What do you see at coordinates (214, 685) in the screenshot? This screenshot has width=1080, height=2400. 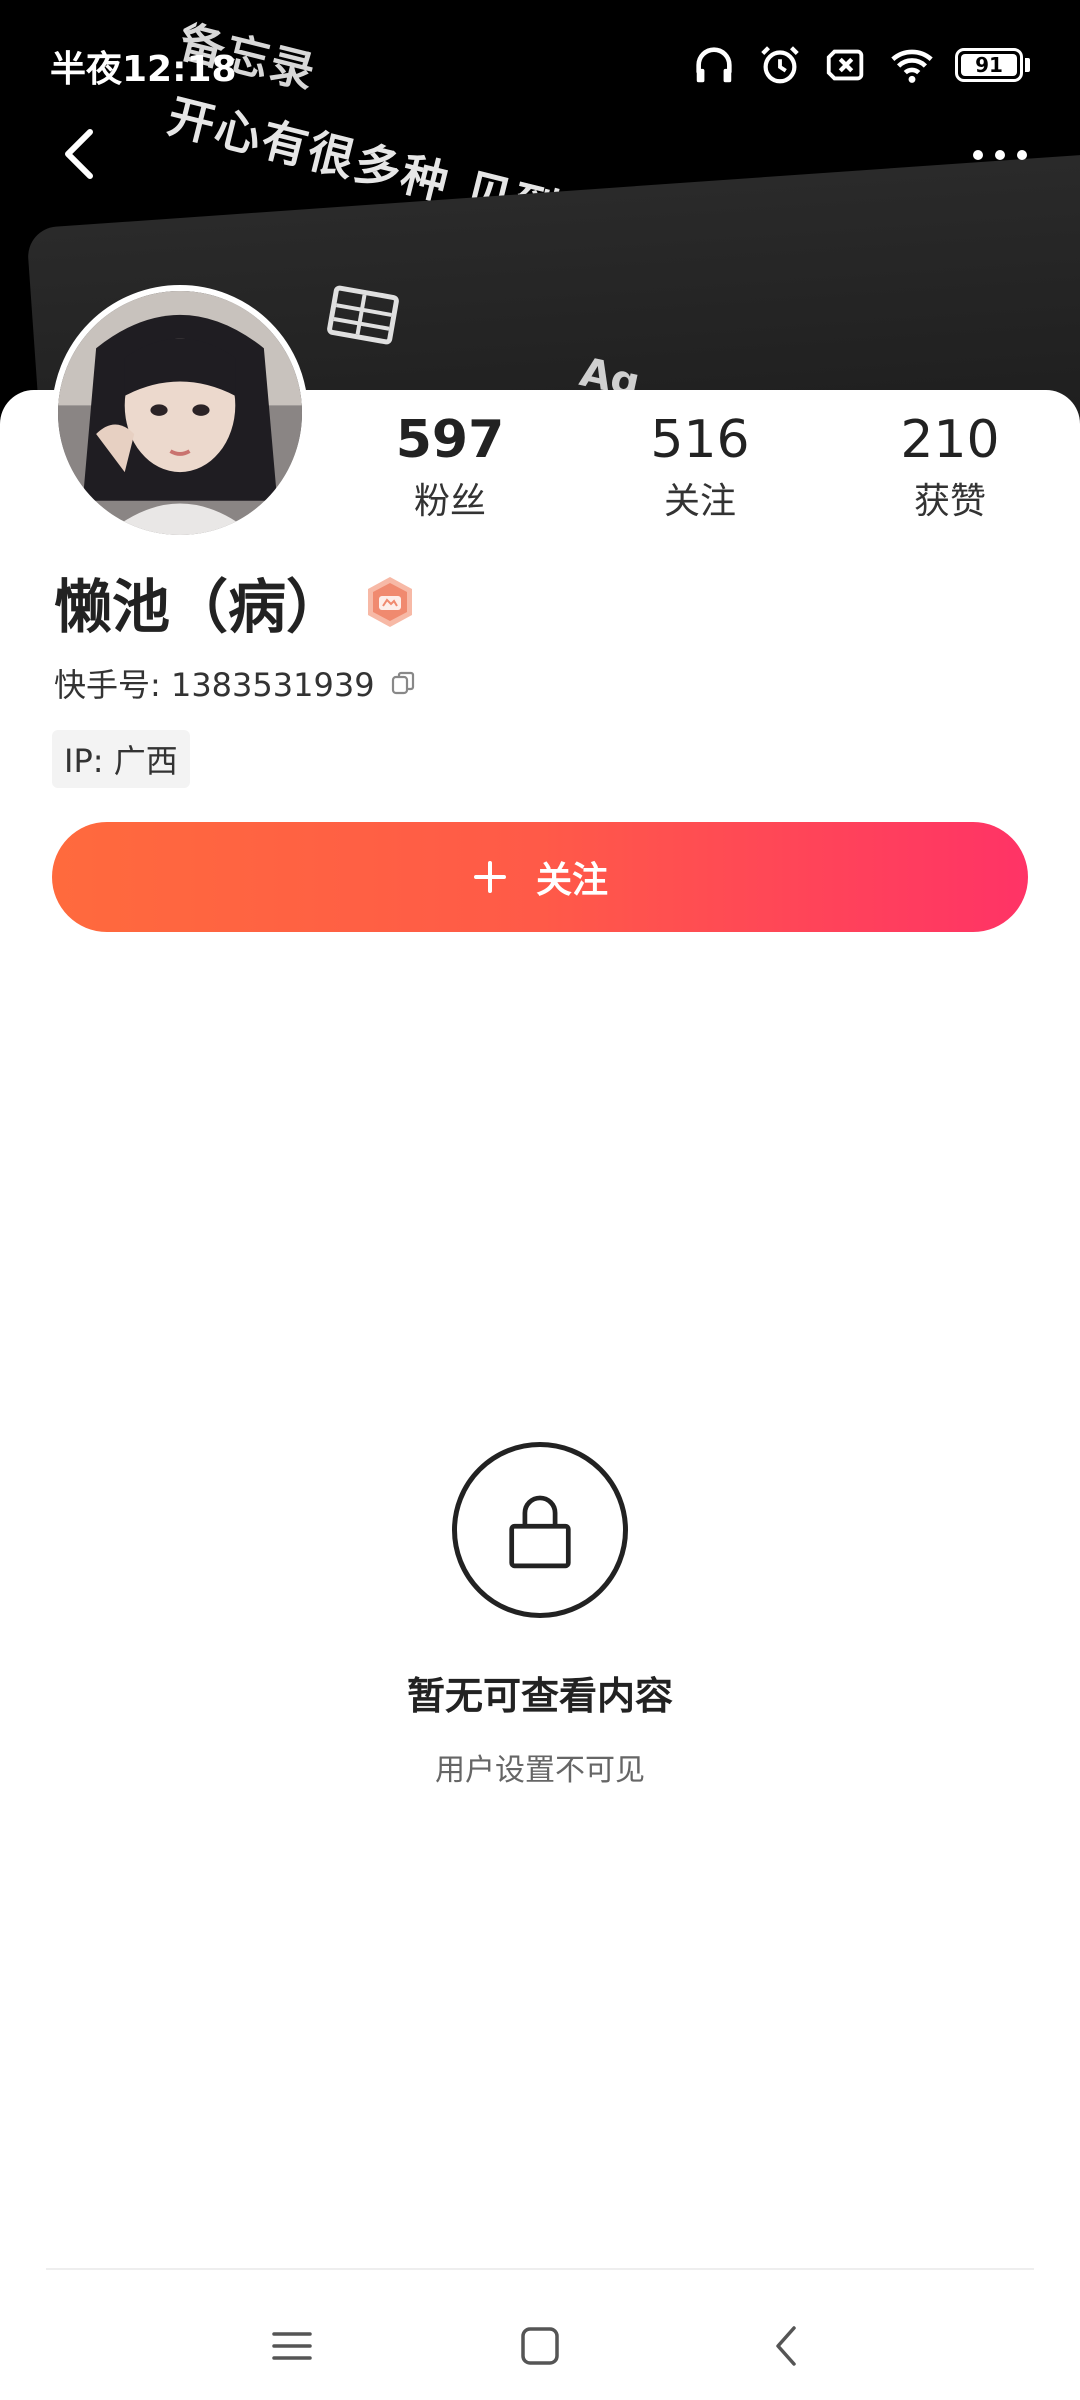 I see `profile-id: 快手号: 1383531939` at bounding box center [214, 685].